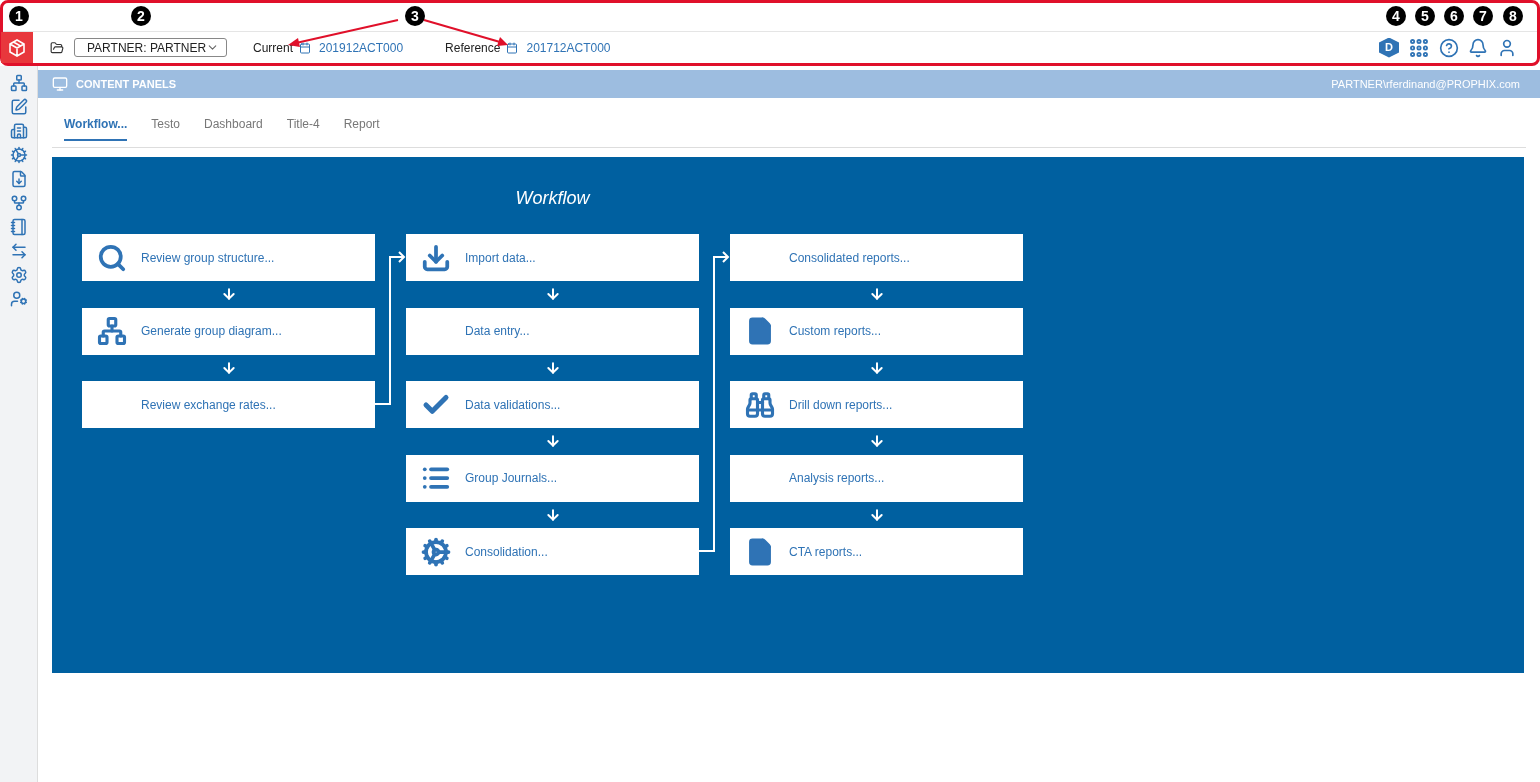  Describe the element at coordinates (1425, 16) in the screenshot. I see `callout-number: 5` at that location.